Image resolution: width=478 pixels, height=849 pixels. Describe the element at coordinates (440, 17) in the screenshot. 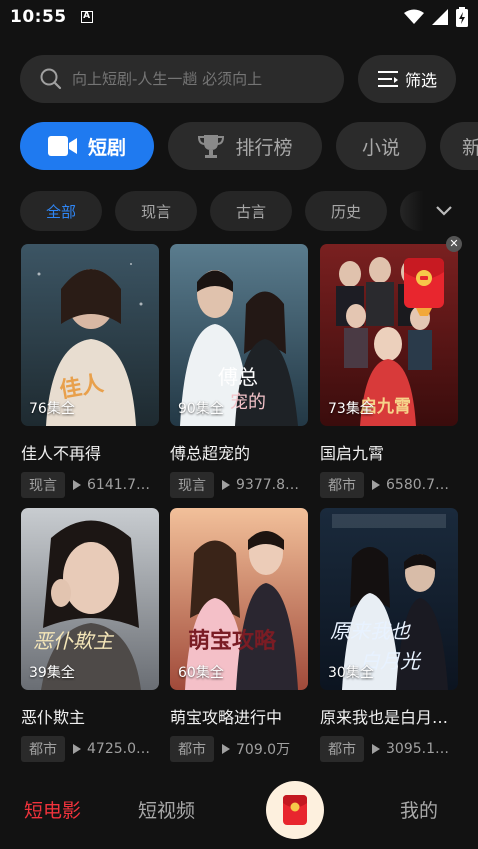

I see `signal-icon` at that location.